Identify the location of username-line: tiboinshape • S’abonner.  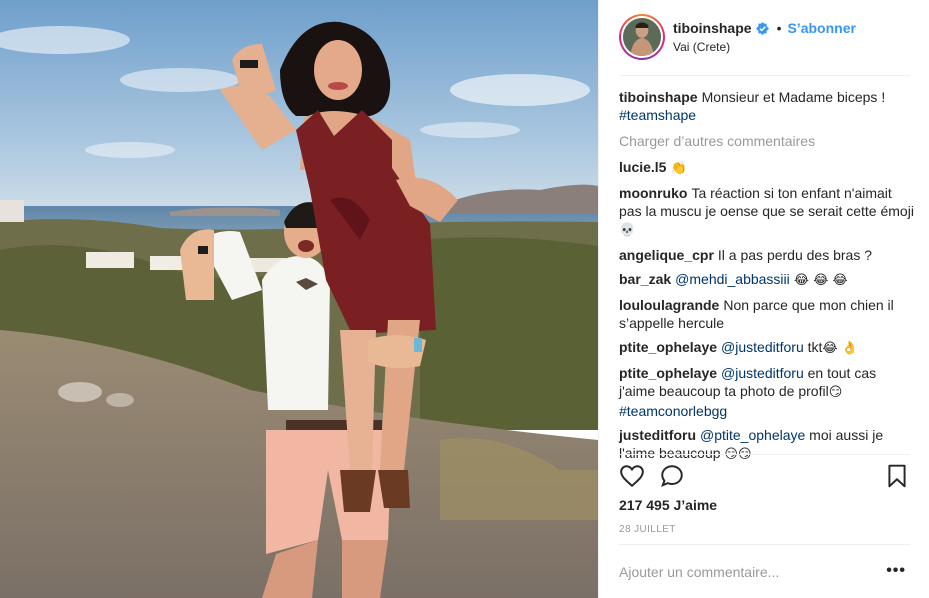
(764, 28).